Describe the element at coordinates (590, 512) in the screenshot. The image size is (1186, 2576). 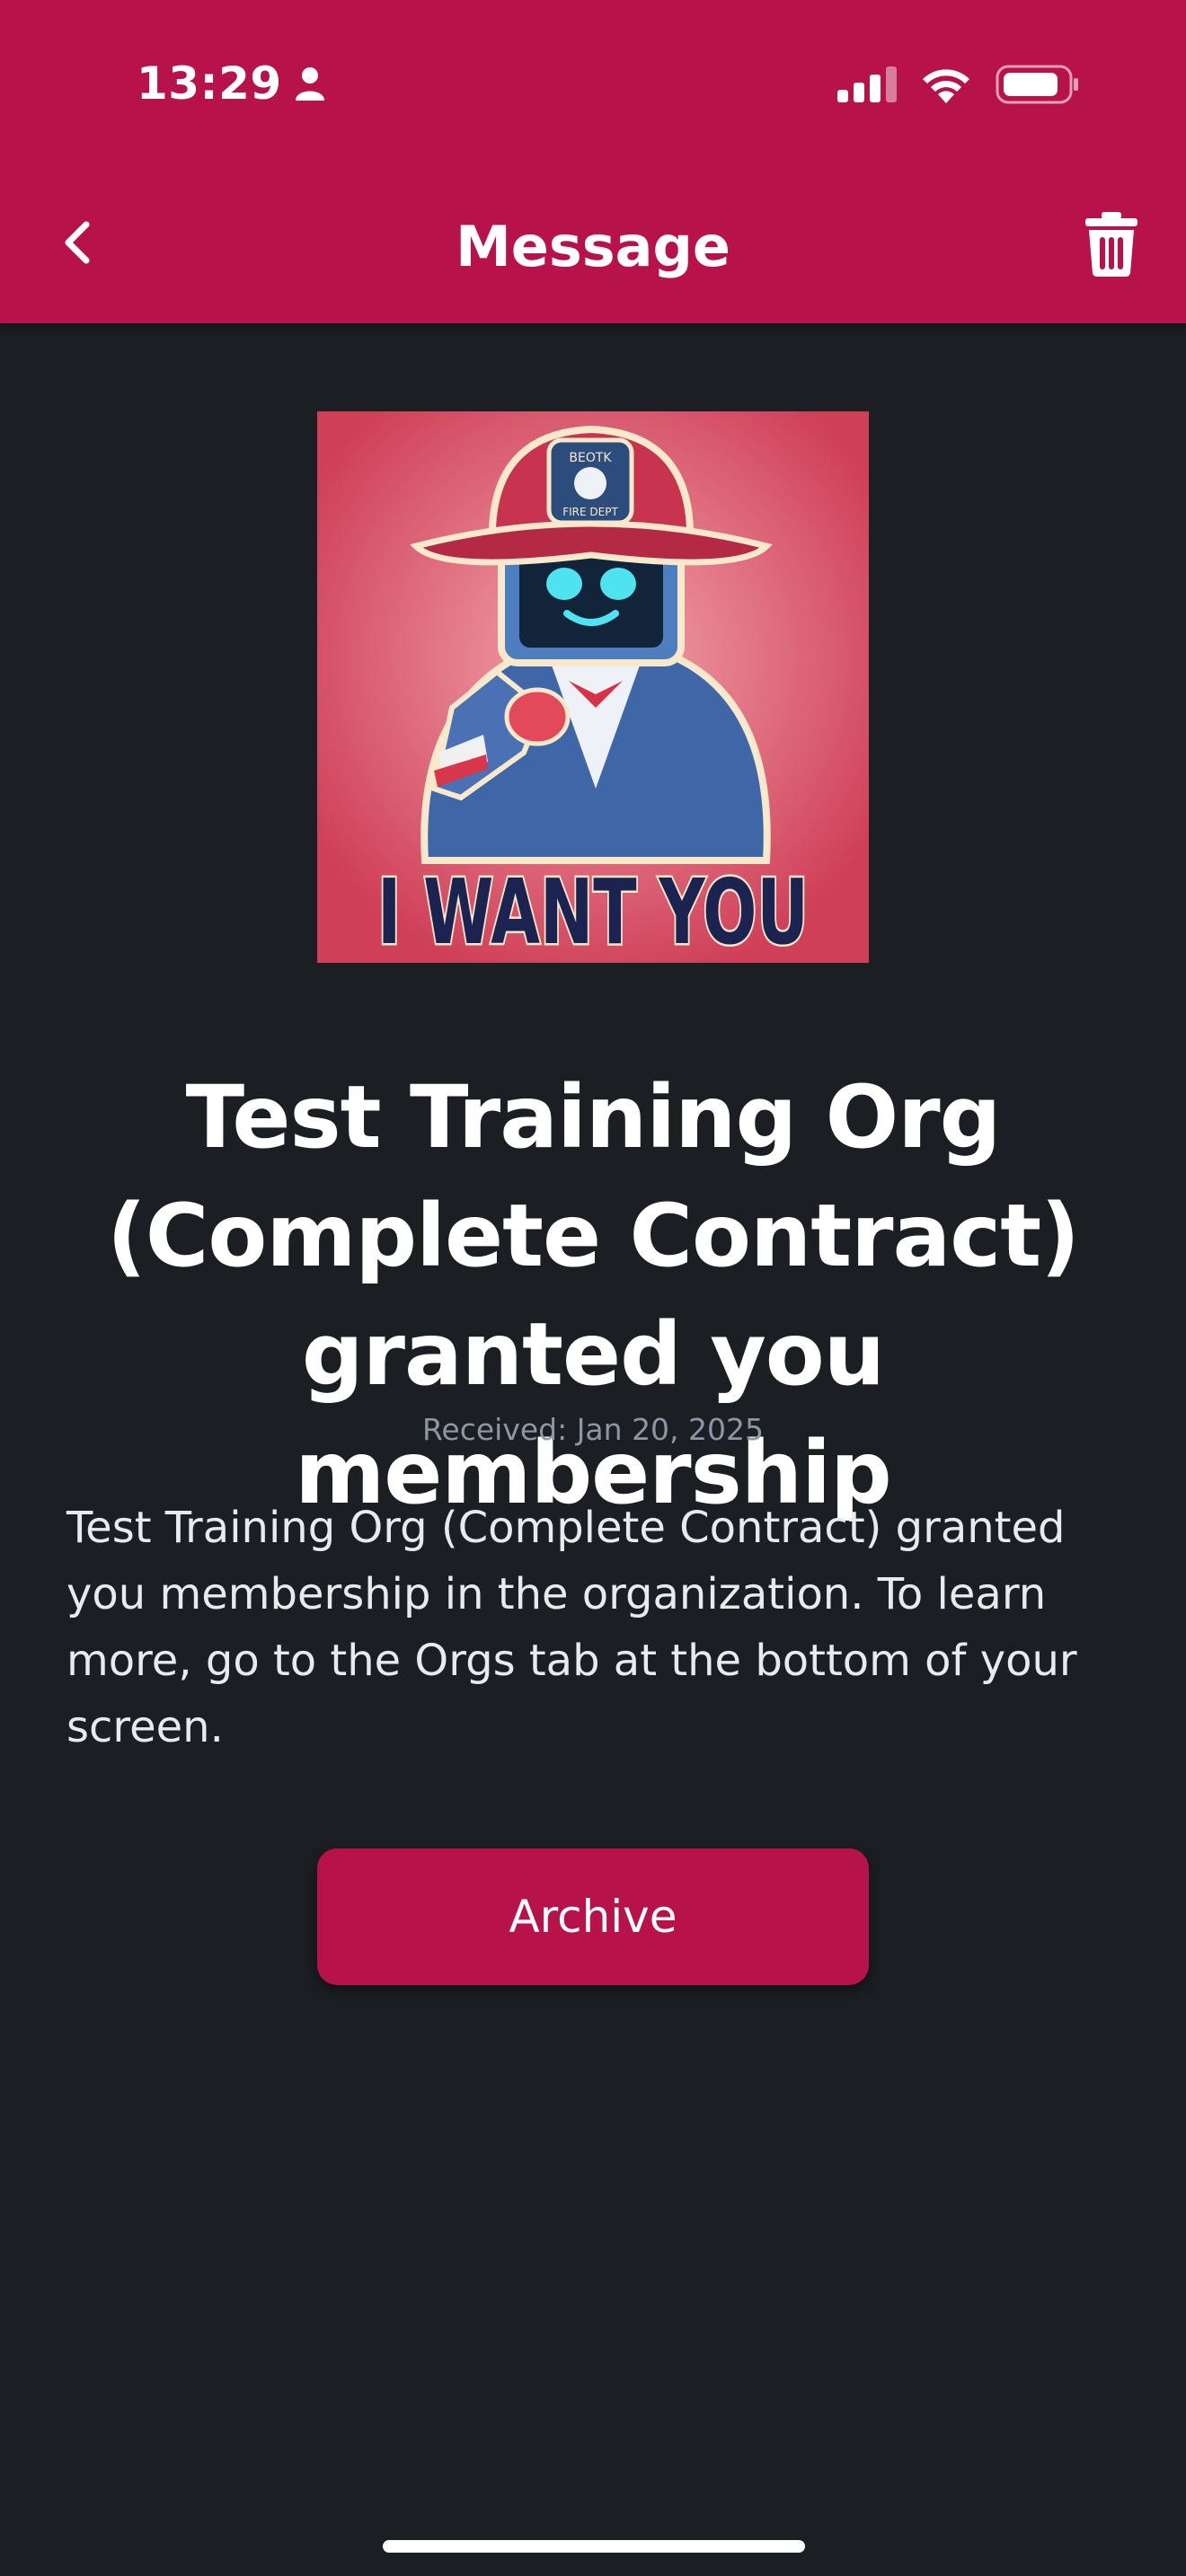
I see `helmet-badge-bottom: FIRE DEPT` at that location.